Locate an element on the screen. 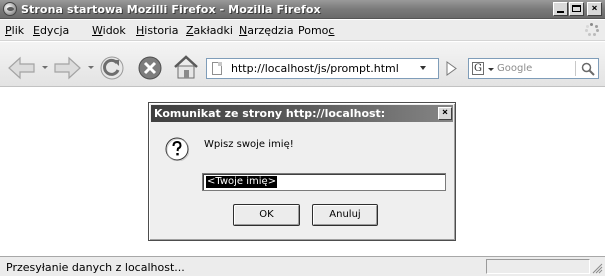 The height and width of the screenshot is (276, 605). maximize-icon is located at coordinates (576, 8).